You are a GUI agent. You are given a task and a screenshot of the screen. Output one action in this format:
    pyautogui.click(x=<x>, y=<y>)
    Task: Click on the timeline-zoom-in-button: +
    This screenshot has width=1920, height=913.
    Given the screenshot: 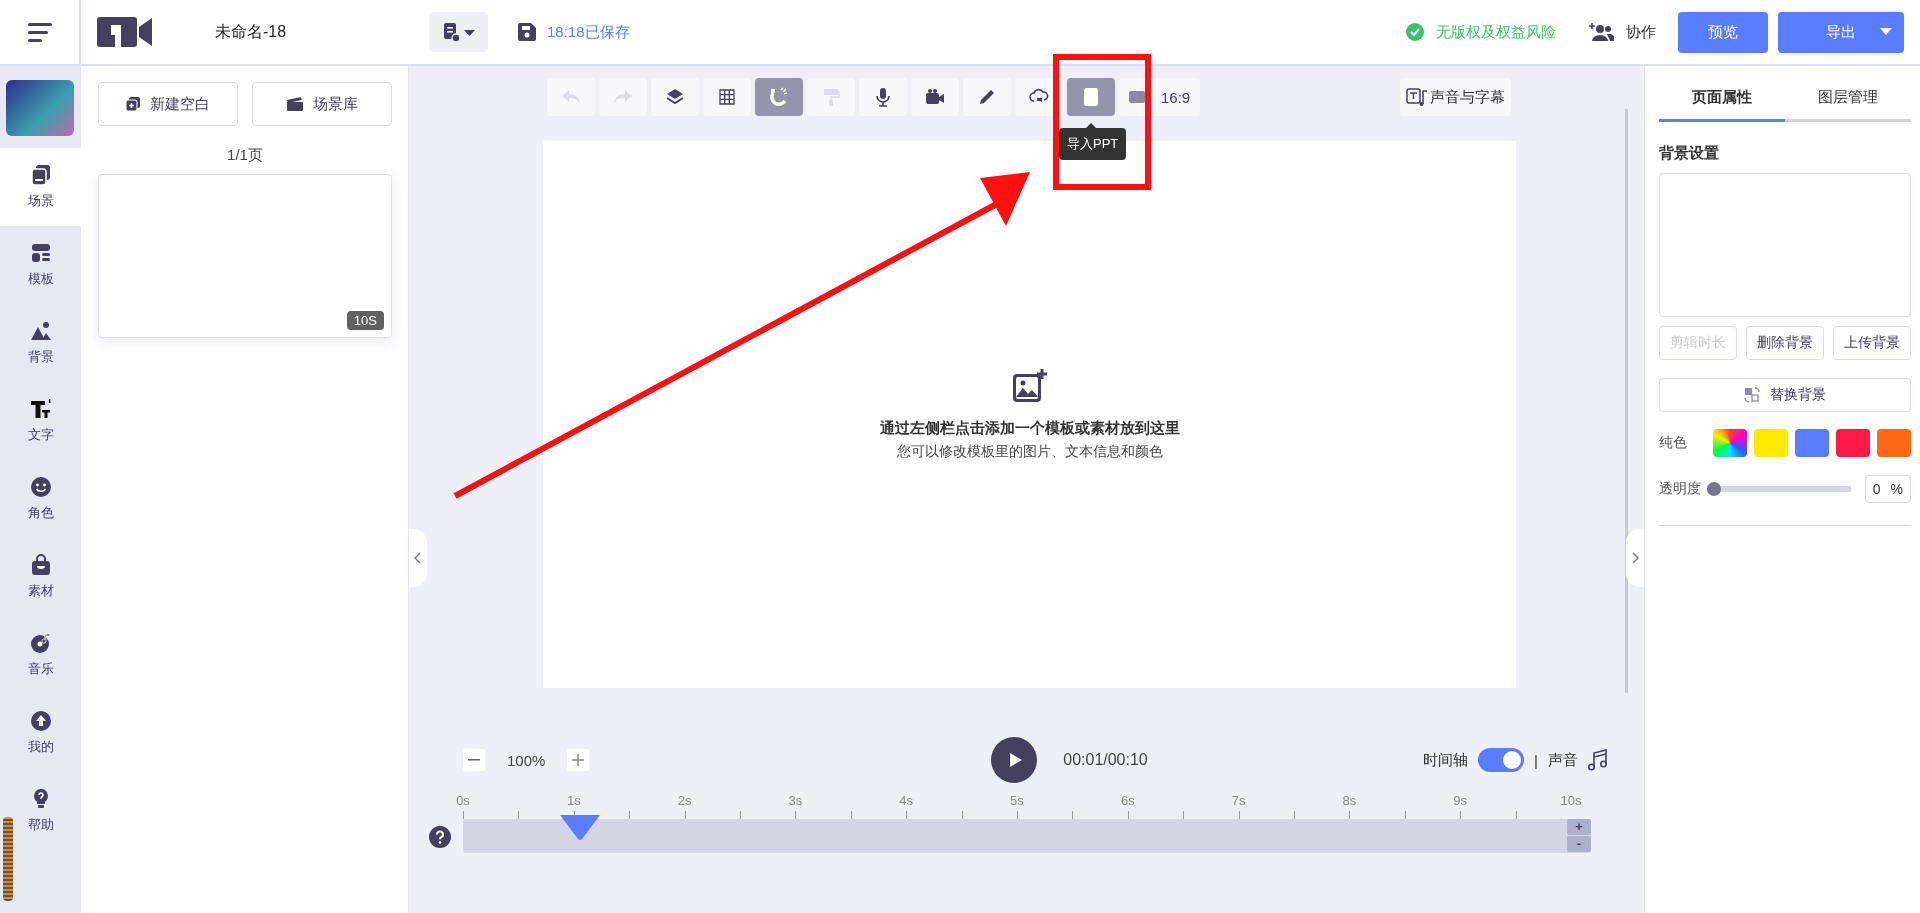 What is the action you would take?
    pyautogui.click(x=1579, y=827)
    